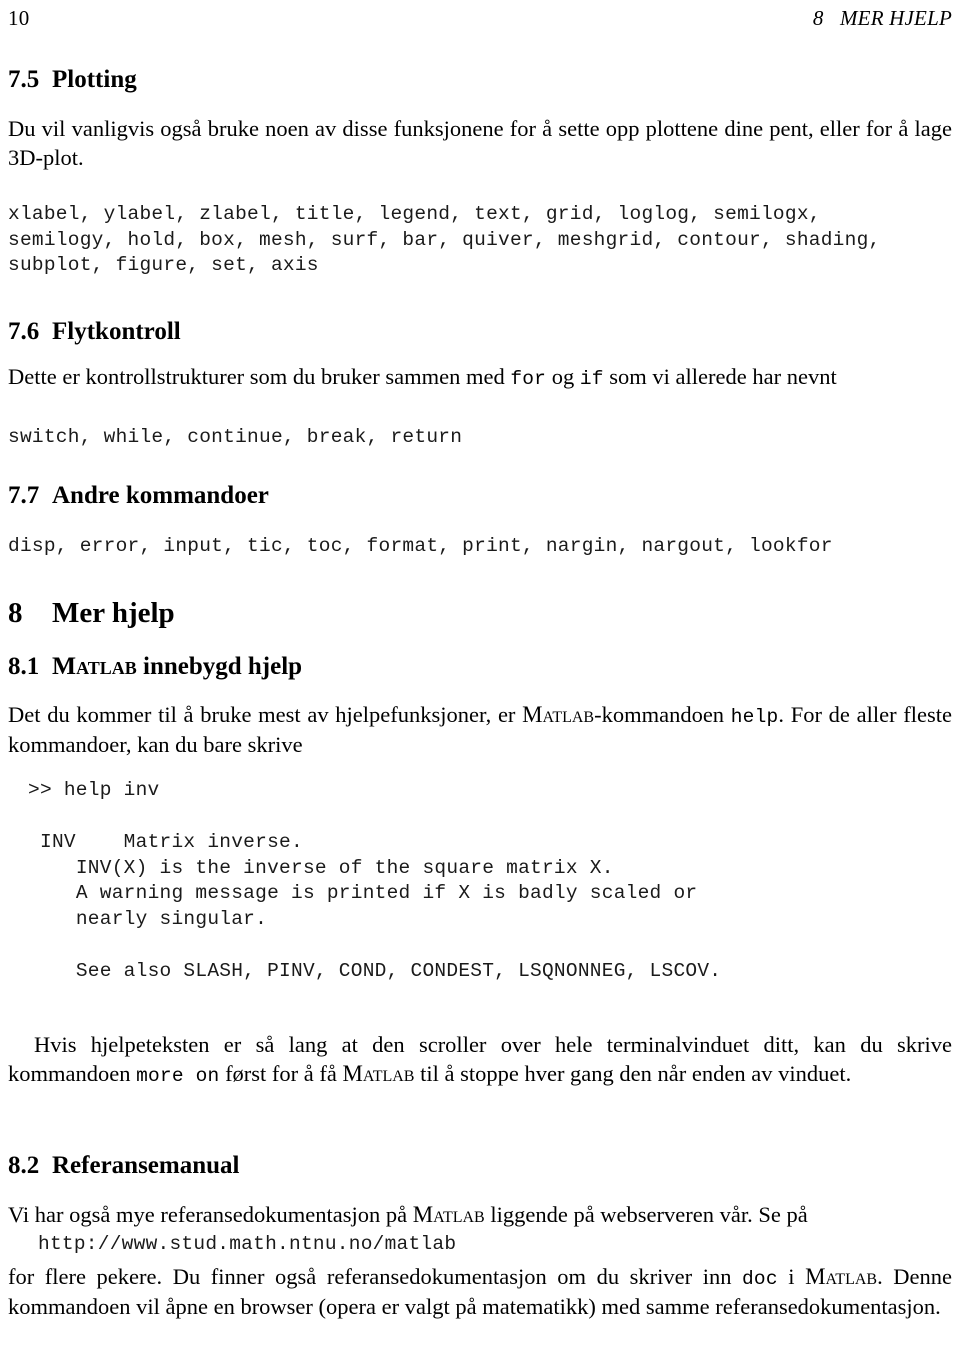 The image size is (960, 1346). Describe the element at coordinates (24, 1165) in the screenshot. I see `heading-8-2-number: 8.2` at that location.